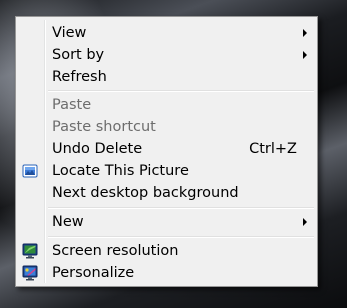  I want to click on menu-item-paste-shortcut: Paste shortcut, so click(166, 127).